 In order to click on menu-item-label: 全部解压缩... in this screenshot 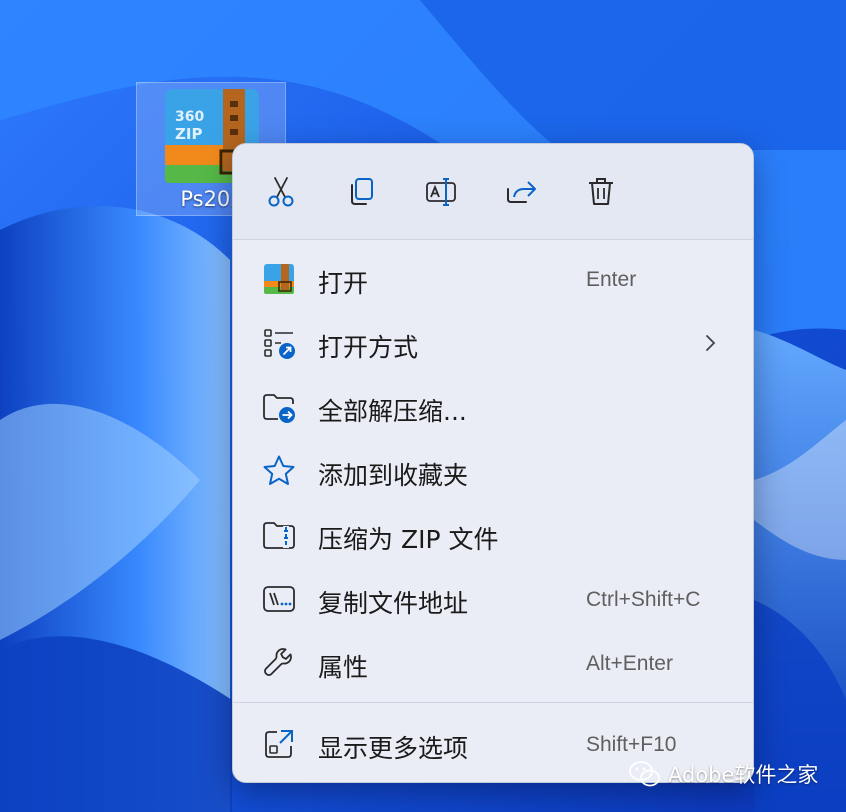, I will do `click(392, 411)`.